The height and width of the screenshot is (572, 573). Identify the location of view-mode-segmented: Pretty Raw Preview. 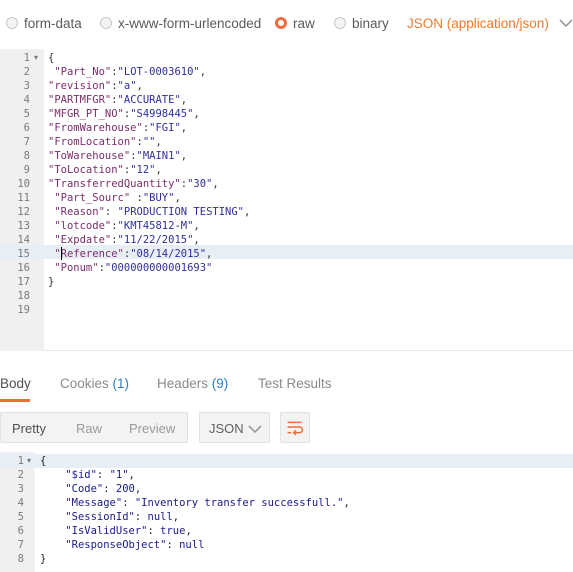
(94, 427).